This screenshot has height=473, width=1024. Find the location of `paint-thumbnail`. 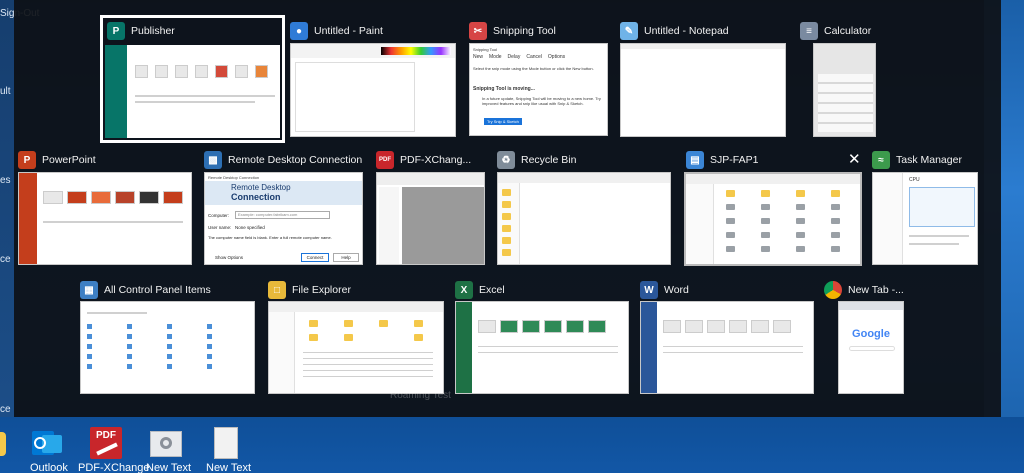

paint-thumbnail is located at coordinates (373, 90).